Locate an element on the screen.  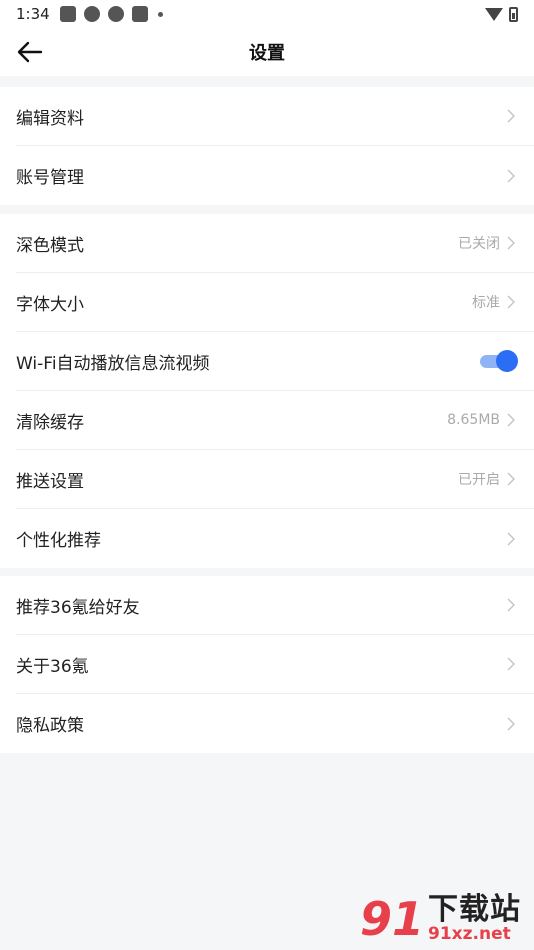
settings-item-push-settings: 推送设置 已开启 is located at coordinates (275, 479).